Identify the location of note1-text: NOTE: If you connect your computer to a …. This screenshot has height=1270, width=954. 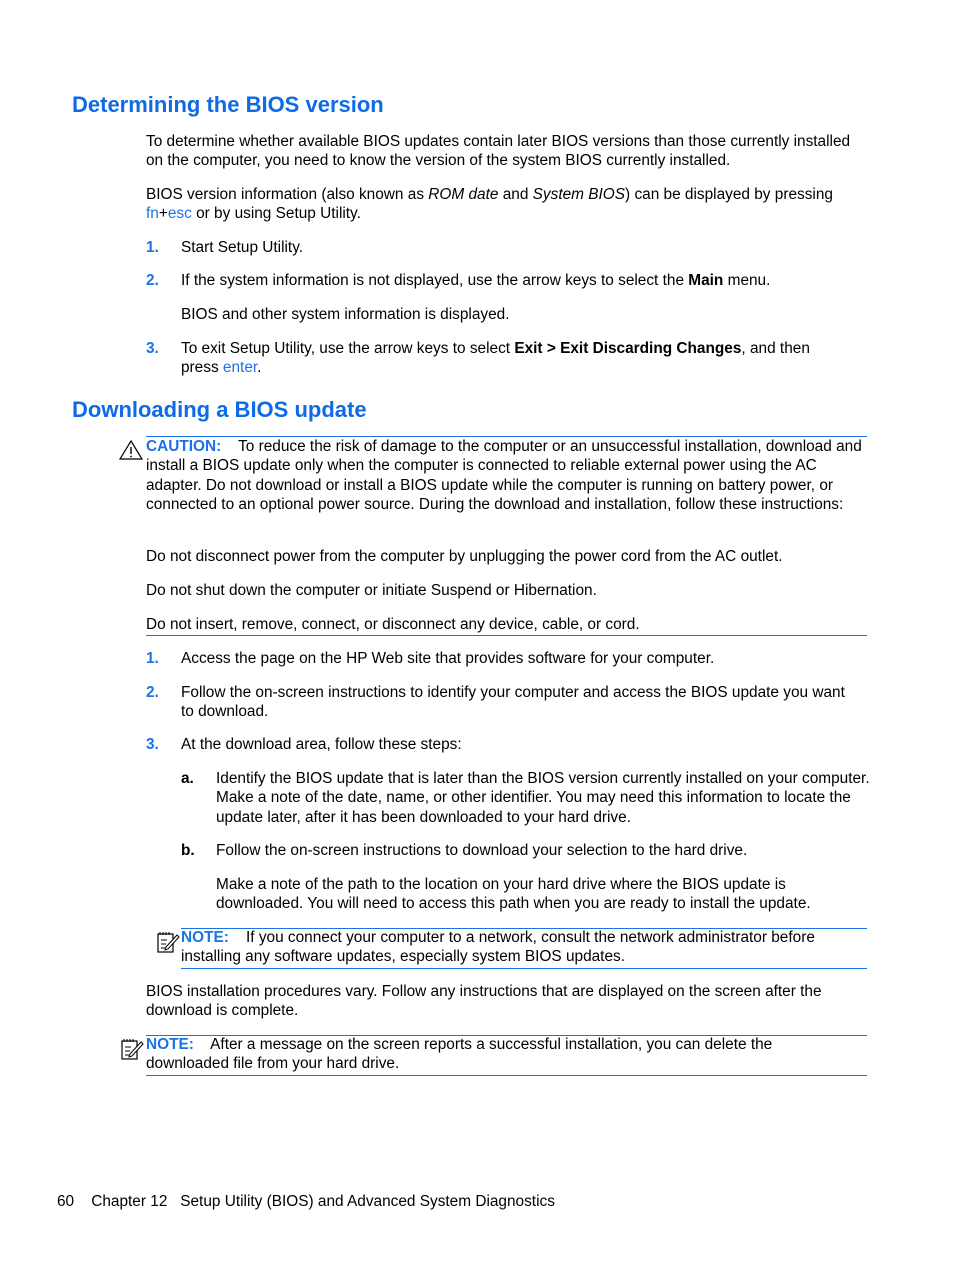
(498, 947).